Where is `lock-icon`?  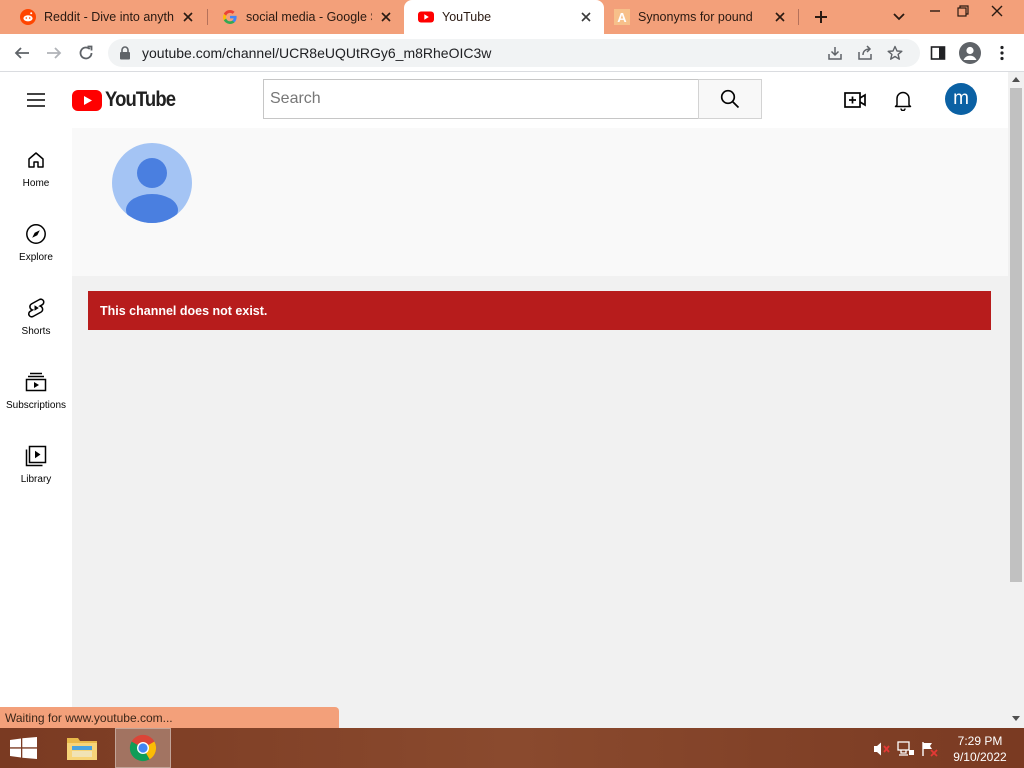
lock-icon is located at coordinates (125, 53).